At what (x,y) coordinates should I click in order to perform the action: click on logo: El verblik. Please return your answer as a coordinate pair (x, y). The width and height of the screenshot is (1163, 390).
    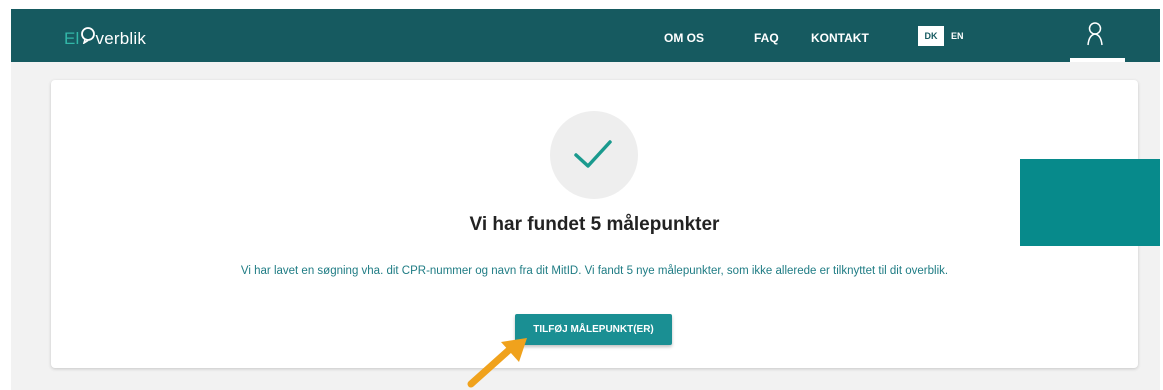
    Looking at the image, I should click on (105, 38).